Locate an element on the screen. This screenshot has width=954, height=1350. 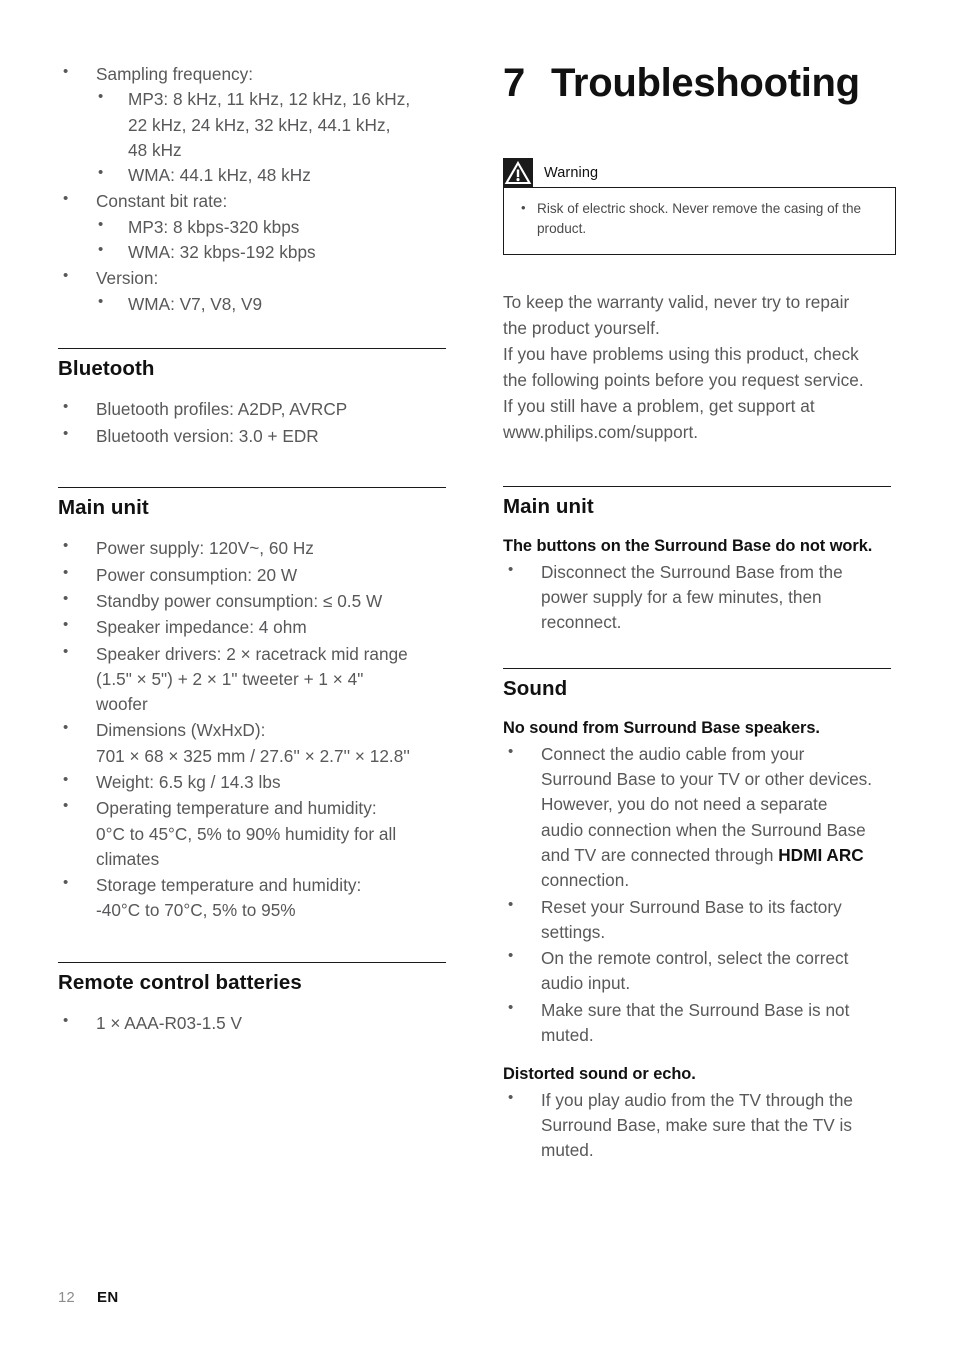
problem-heading-line: The buttons on the Surround Base do not is located at coordinates (664, 546).